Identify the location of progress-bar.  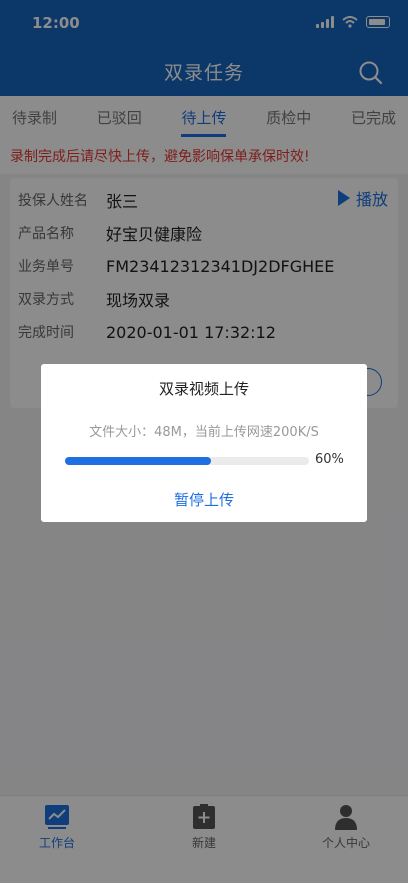
(187, 461).